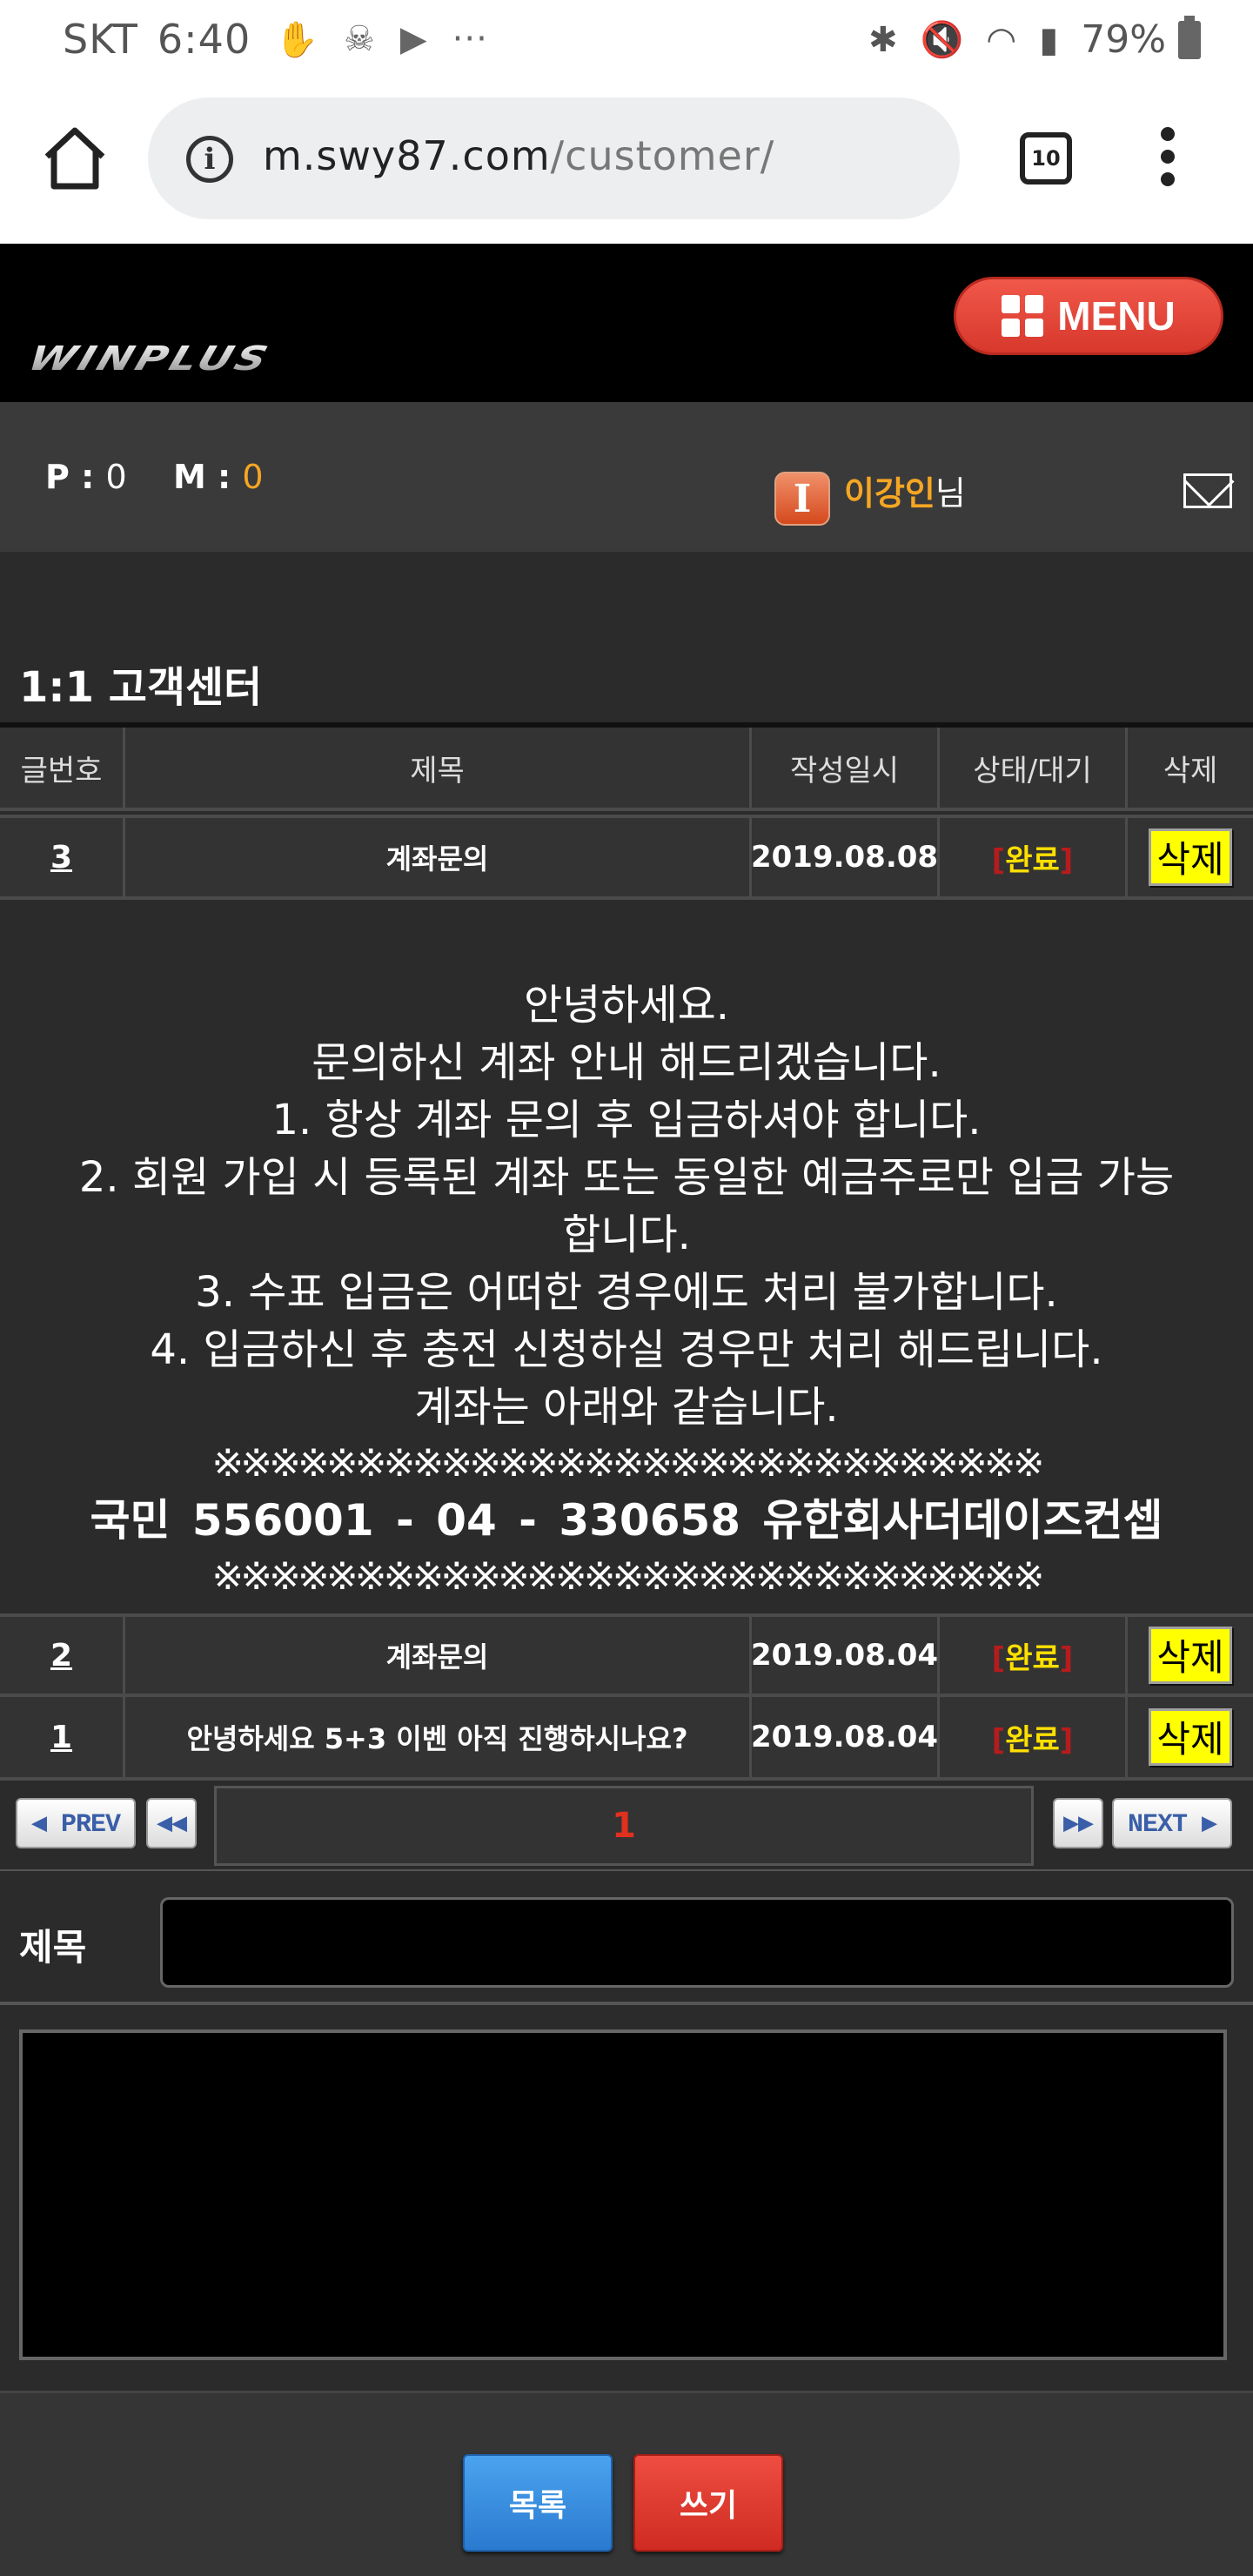 This screenshot has width=1253, height=2576. Describe the element at coordinates (844, 857) in the screenshot. I see `row-date: 2019.08.08` at that location.